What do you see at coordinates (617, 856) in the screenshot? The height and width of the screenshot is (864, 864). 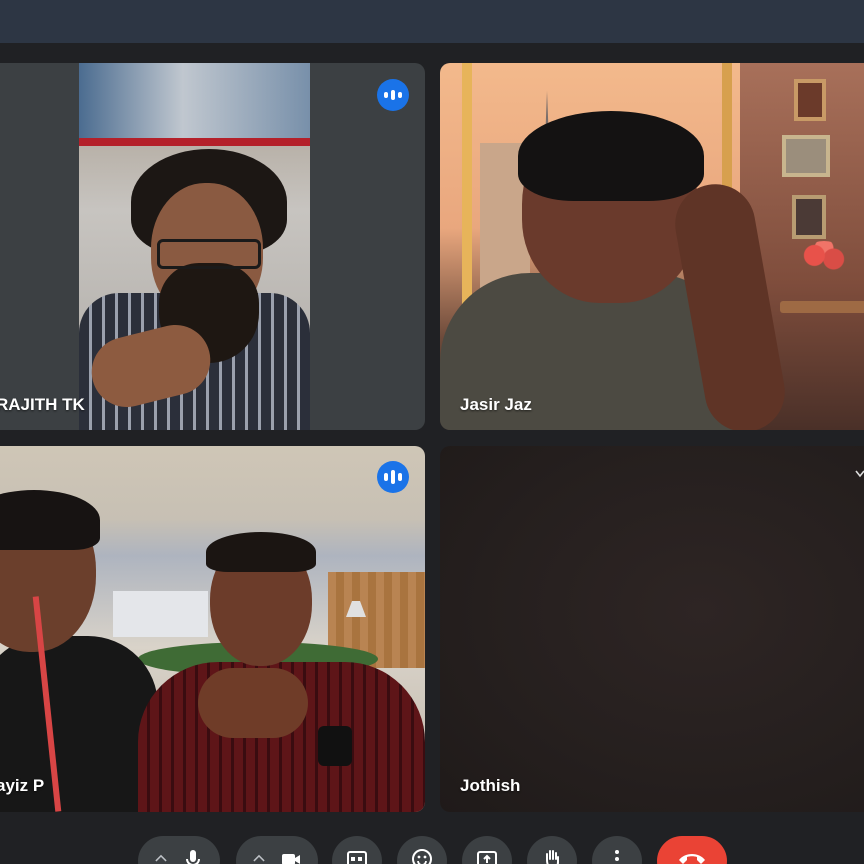 I see `more-options-icon` at bounding box center [617, 856].